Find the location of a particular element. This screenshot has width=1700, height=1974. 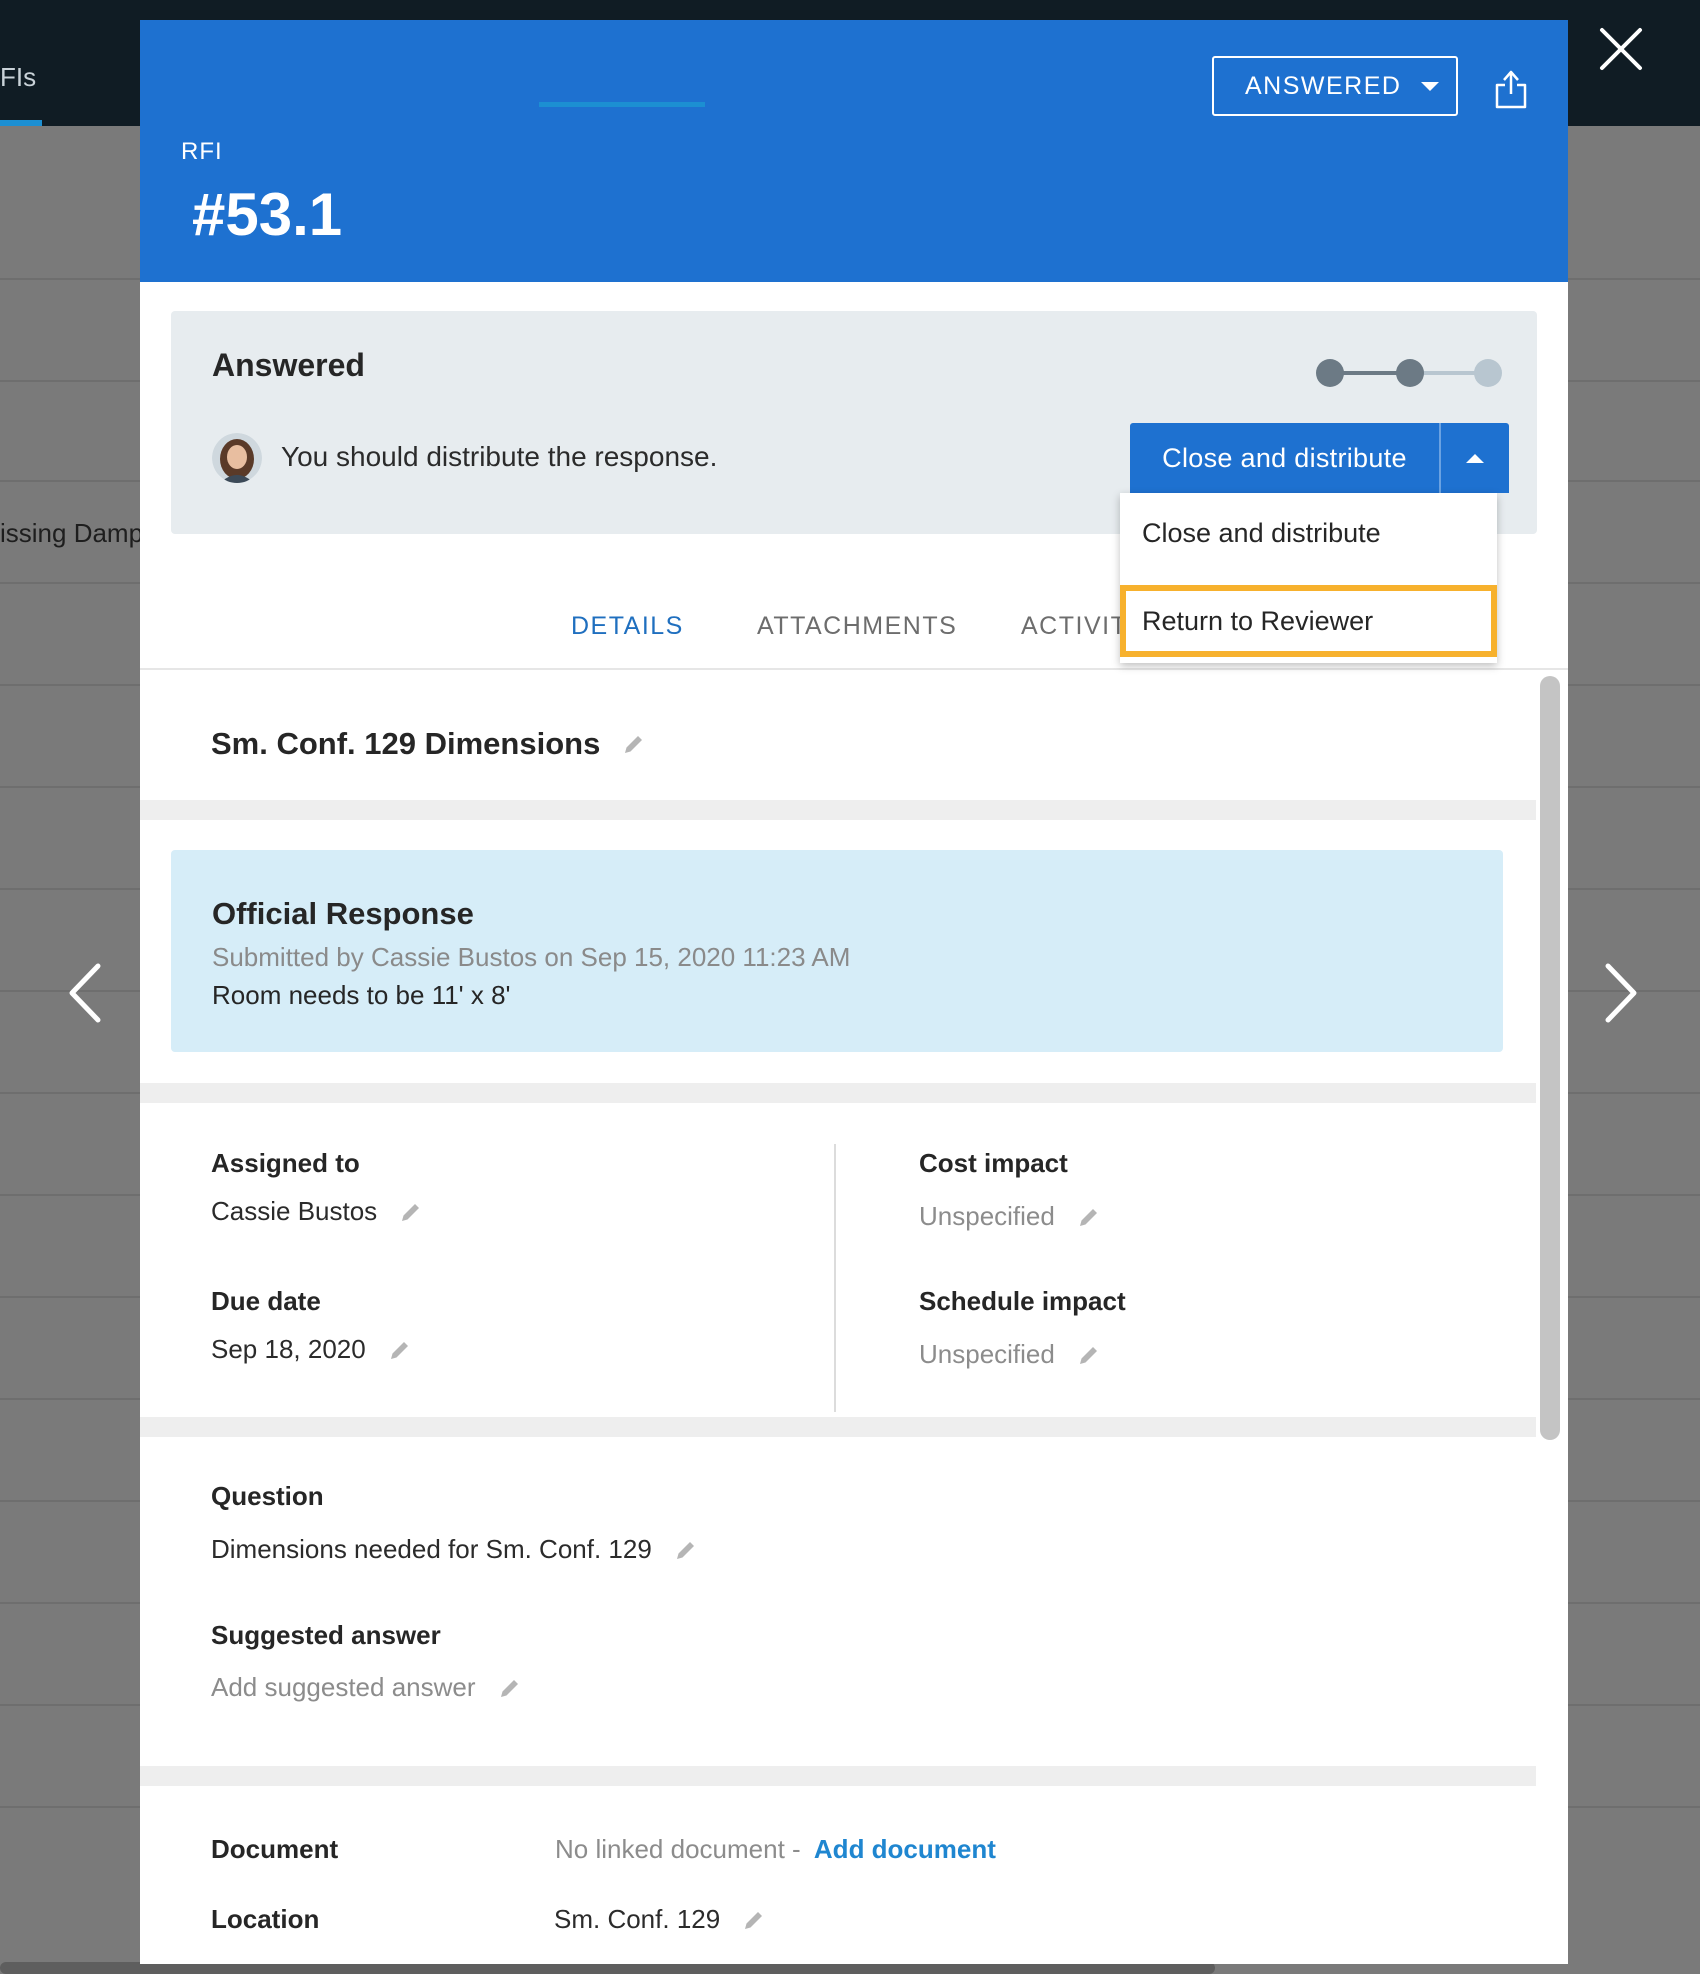

assigned-to-field: Cassie Bustos is located at coordinates (317, 1211).